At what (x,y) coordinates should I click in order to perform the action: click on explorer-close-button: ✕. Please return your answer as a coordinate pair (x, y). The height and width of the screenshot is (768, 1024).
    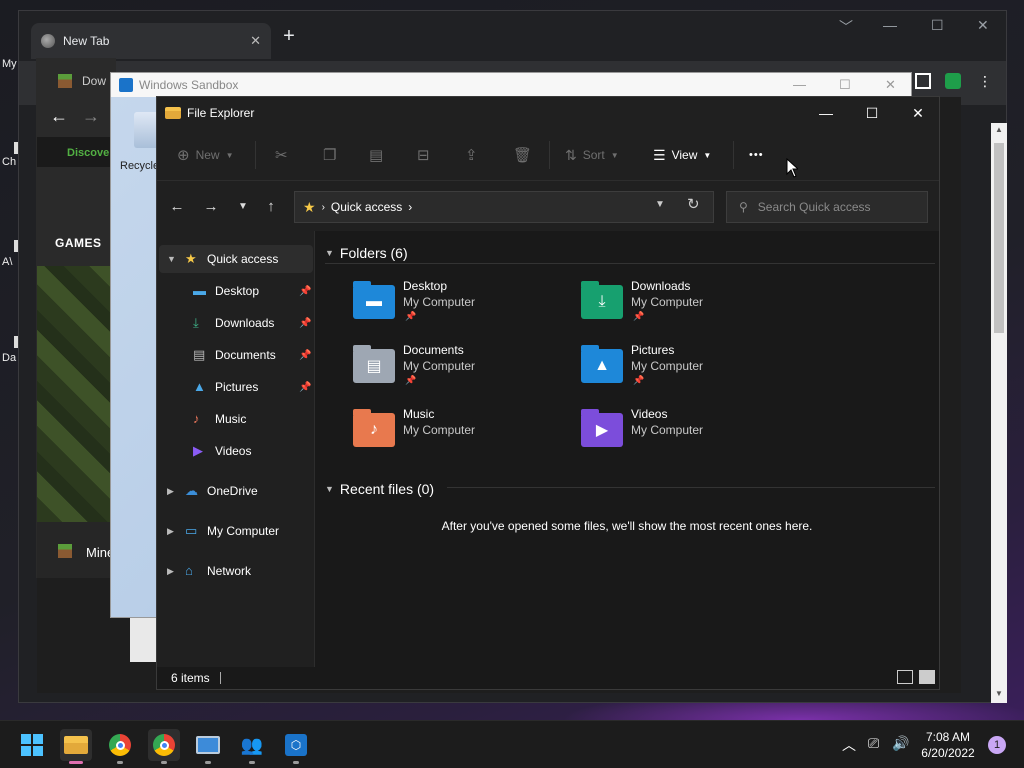
    Looking at the image, I should click on (918, 113).